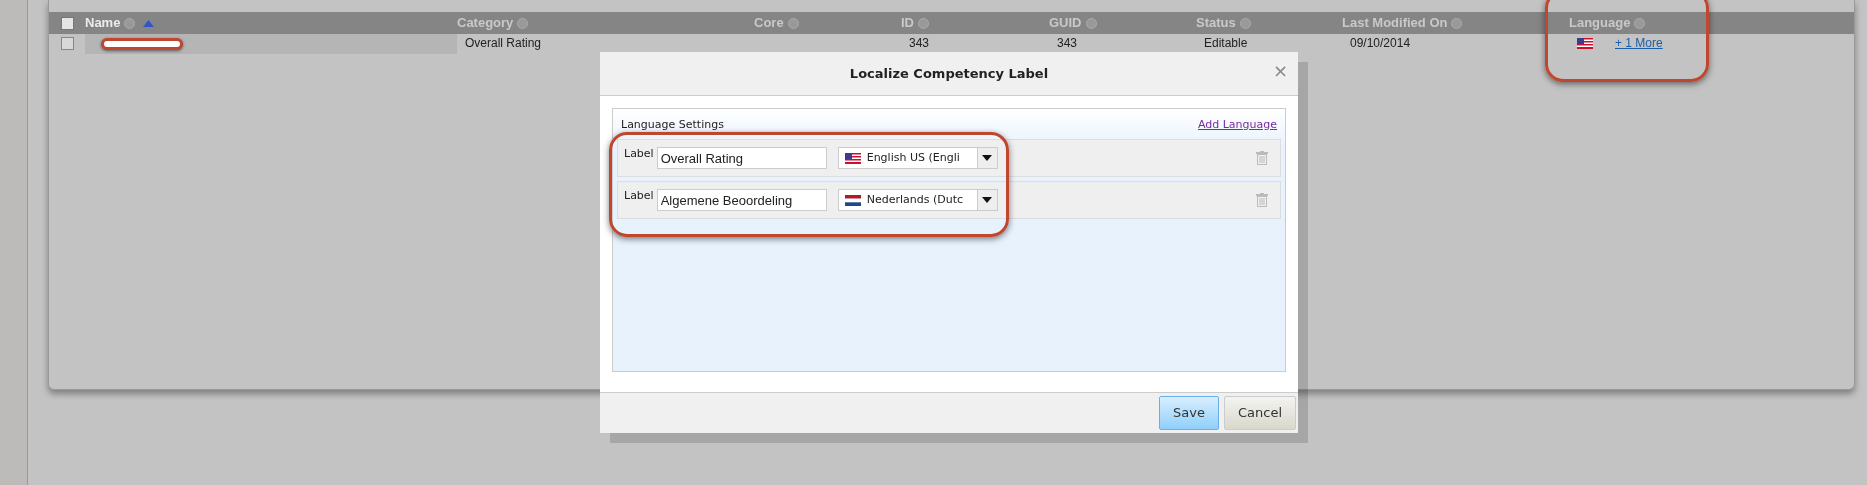  What do you see at coordinates (769, 23) in the screenshot?
I see `column-header: Core` at bounding box center [769, 23].